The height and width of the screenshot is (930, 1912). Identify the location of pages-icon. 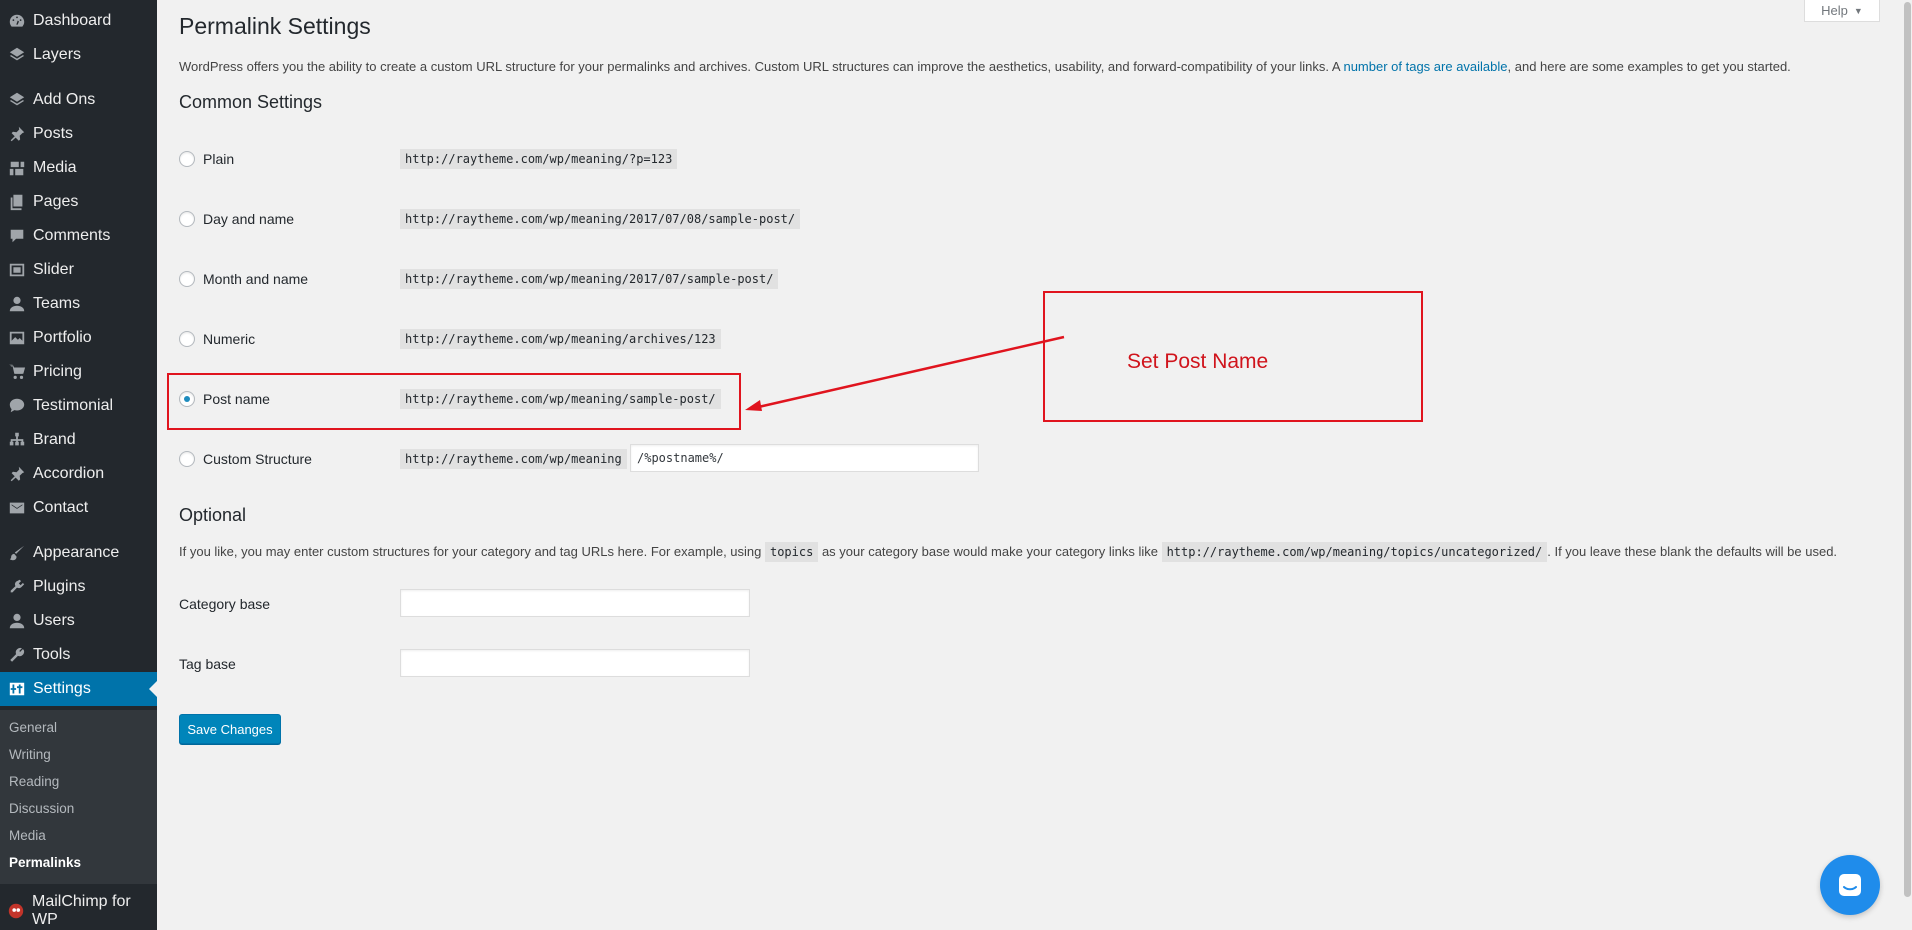
(16, 202).